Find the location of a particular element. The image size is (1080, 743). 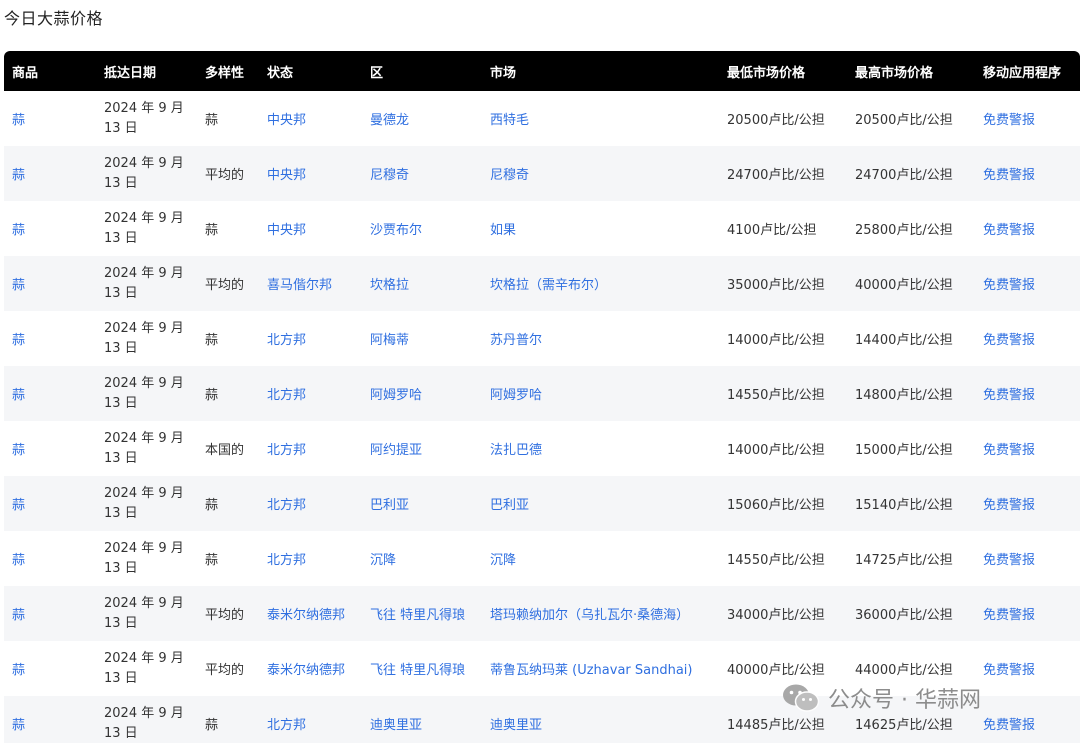

cell-state: 喜马偕尔邦 is located at coordinates (310, 283).